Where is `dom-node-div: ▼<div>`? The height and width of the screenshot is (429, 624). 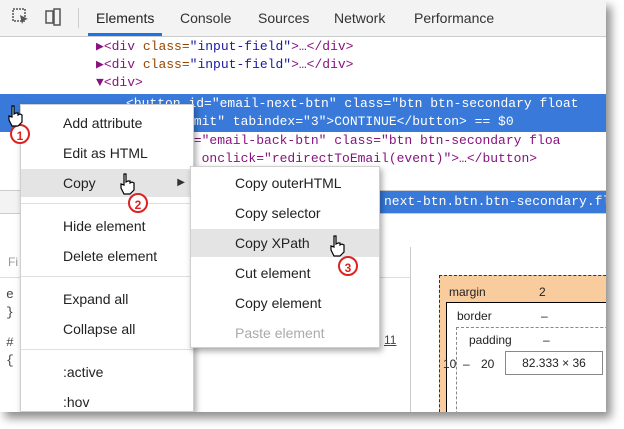
dom-node-div: ▼<div> is located at coordinates (119, 83).